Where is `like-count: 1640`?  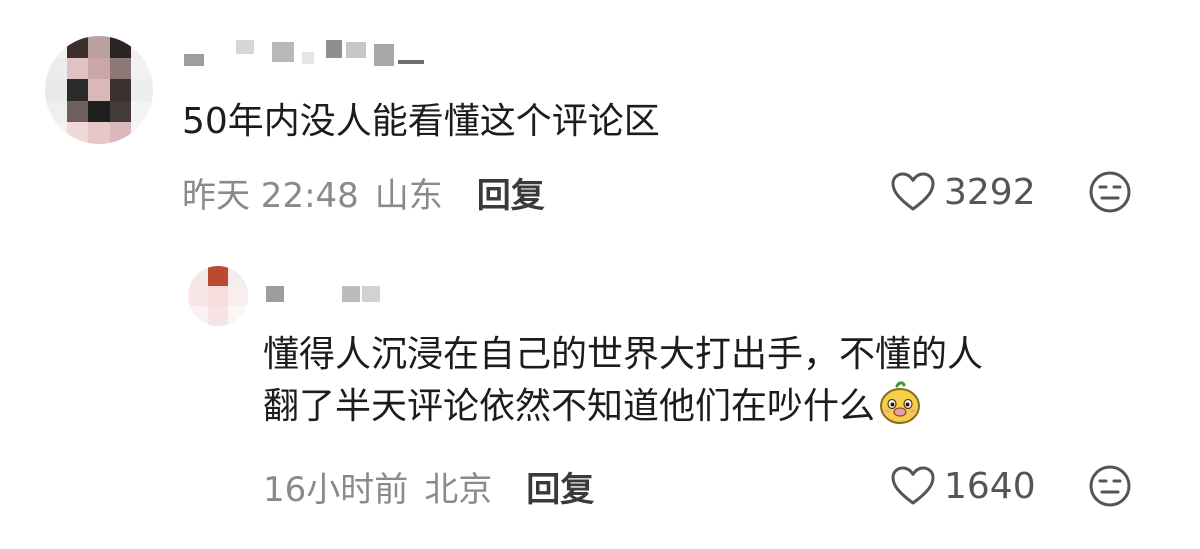
like-count: 1640 is located at coordinates (990, 486).